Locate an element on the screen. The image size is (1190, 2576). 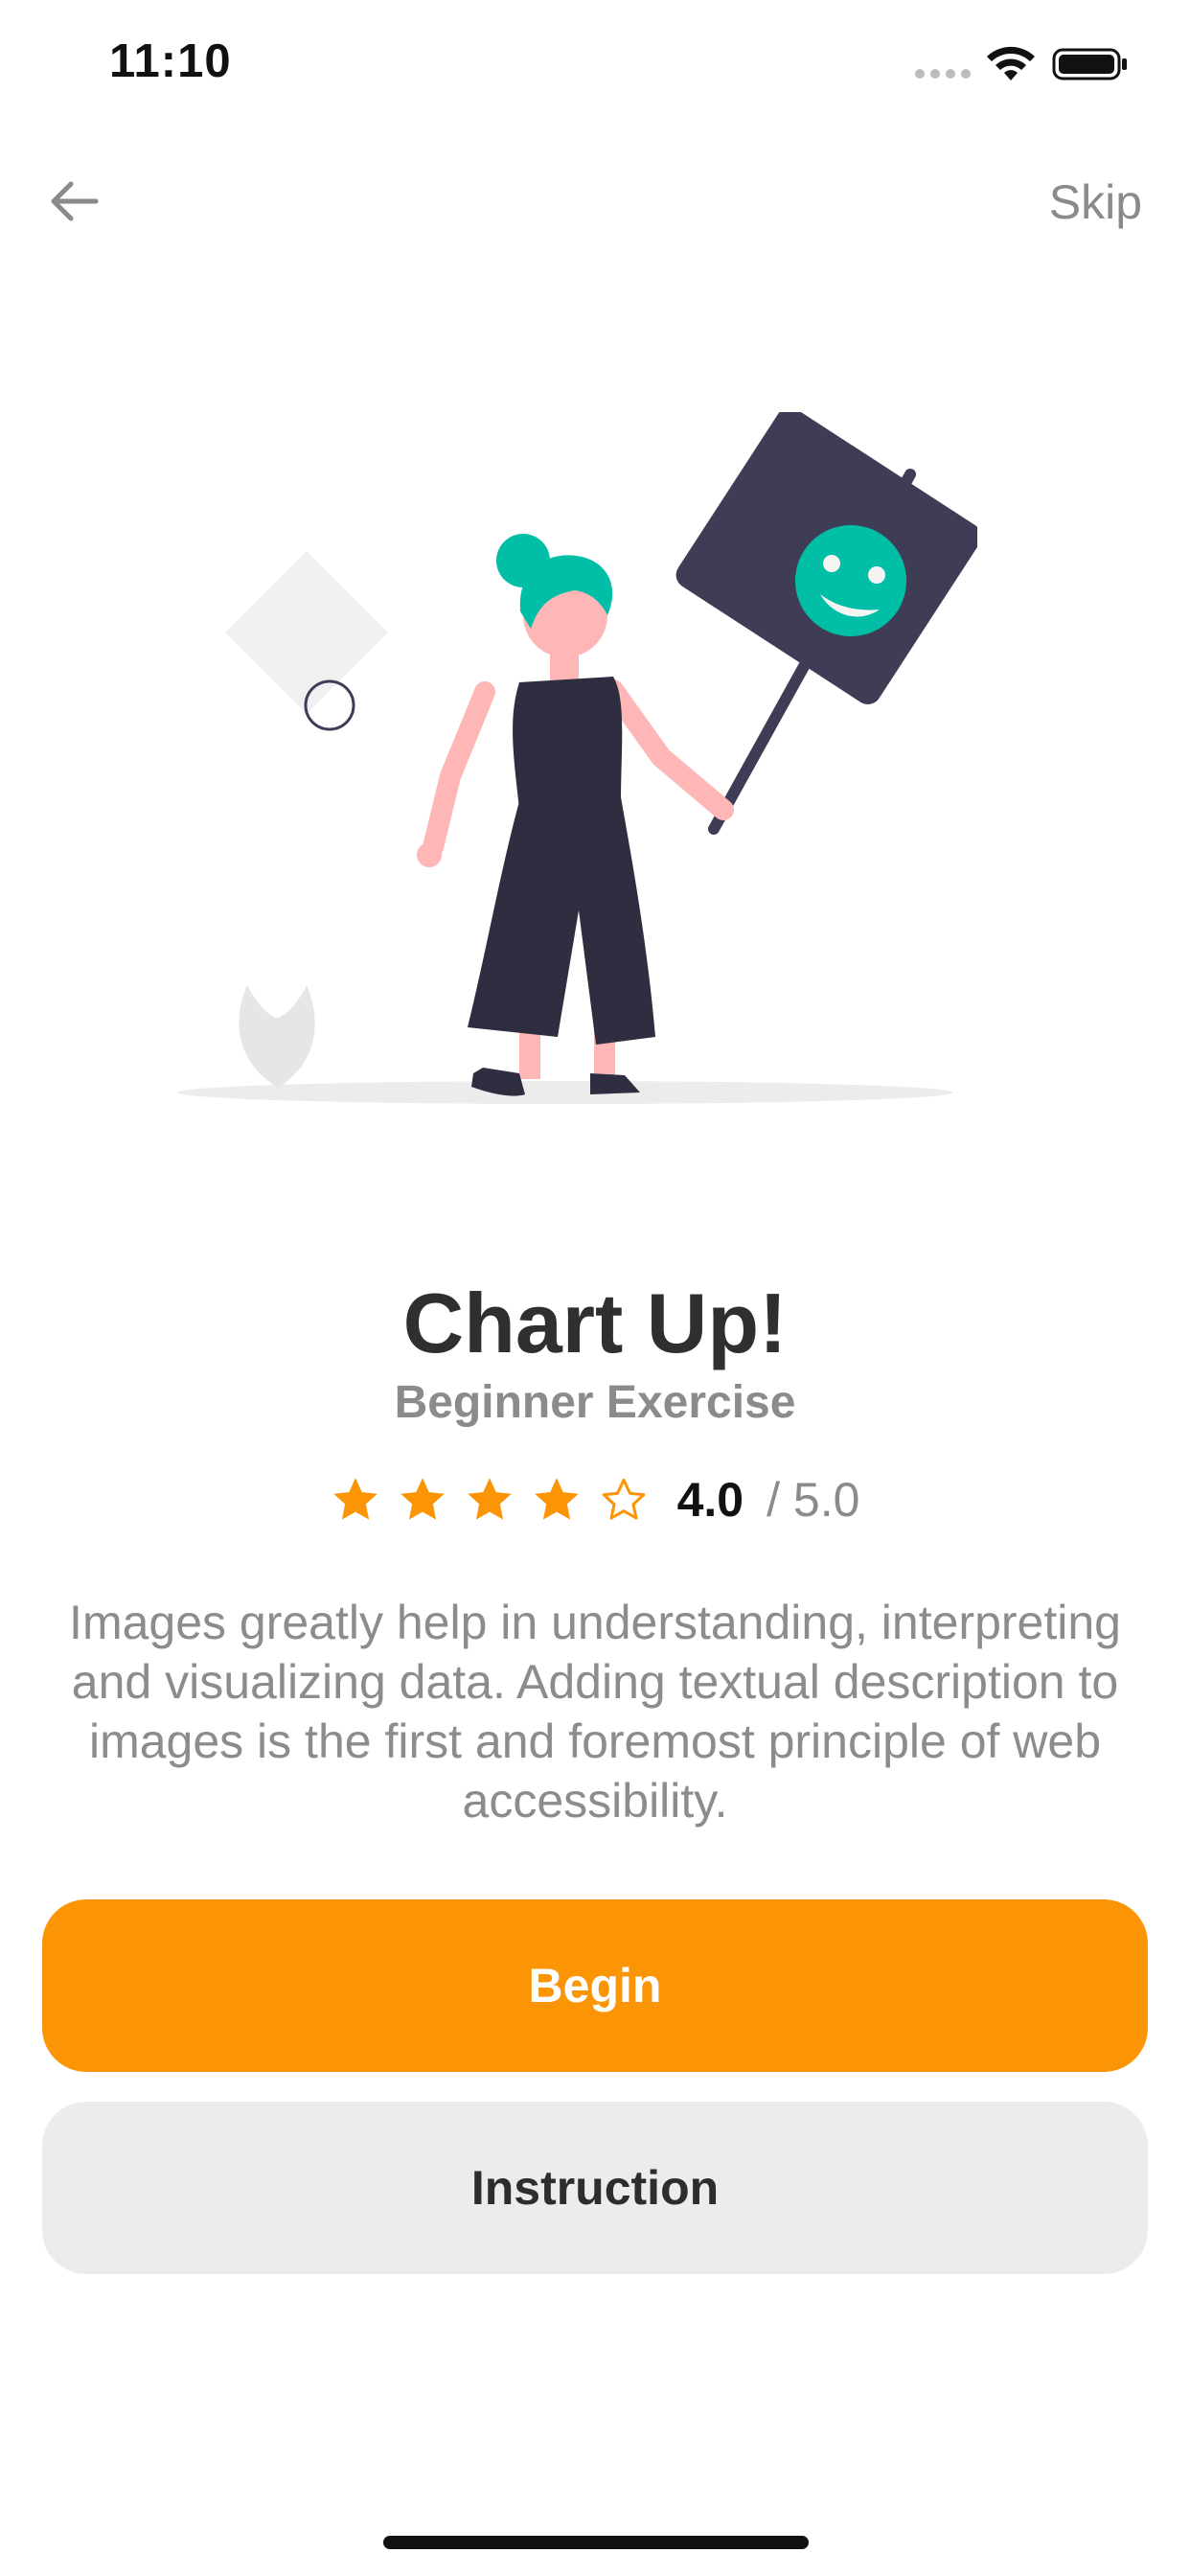
begin-button-label: Begin is located at coordinates (595, 1985).